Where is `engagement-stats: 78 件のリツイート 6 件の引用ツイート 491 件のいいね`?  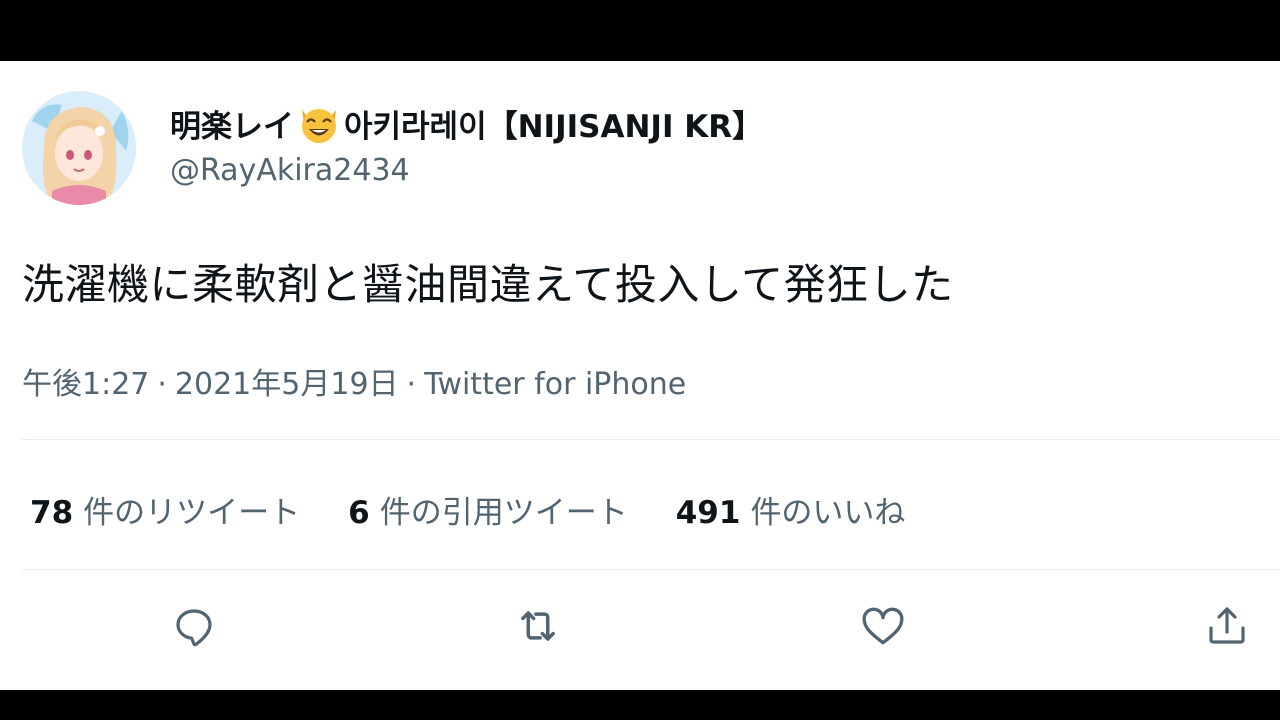
engagement-stats: 78 件のリツイート 6 件の引用ツイート 491 件のいいね is located at coordinates (491, 509).